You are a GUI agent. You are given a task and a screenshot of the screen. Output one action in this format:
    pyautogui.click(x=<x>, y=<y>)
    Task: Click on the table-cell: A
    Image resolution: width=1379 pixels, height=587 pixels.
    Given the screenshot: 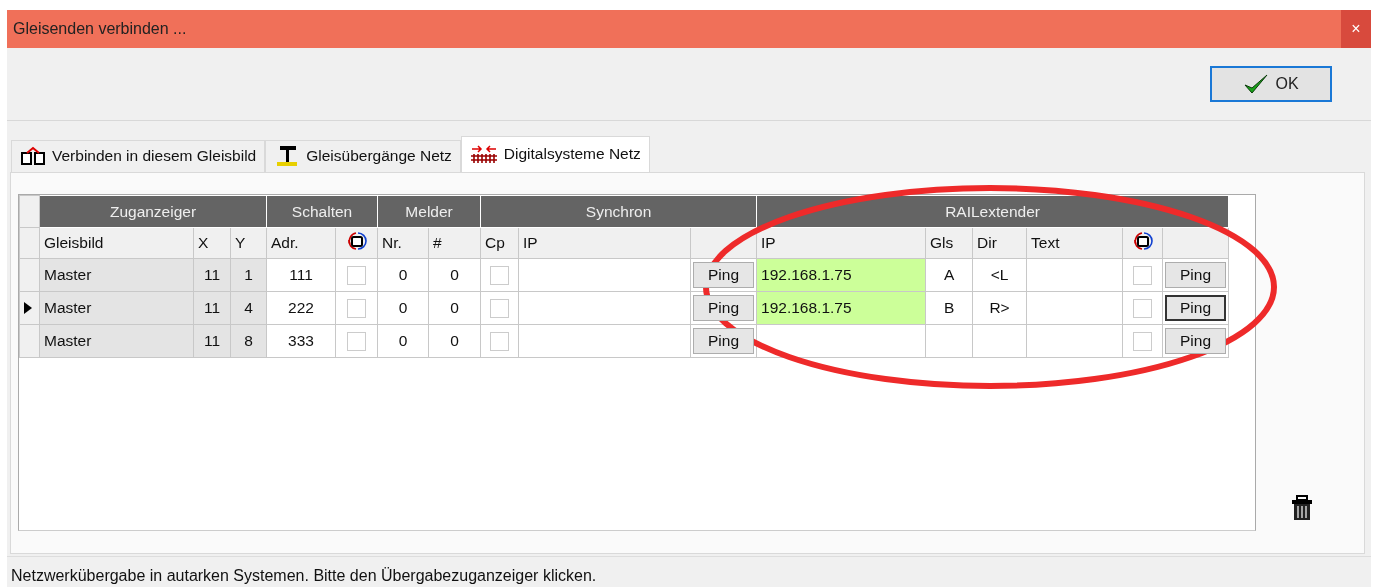 What is the action you would take?
    pyautogui.click(x=949, y=275)
    